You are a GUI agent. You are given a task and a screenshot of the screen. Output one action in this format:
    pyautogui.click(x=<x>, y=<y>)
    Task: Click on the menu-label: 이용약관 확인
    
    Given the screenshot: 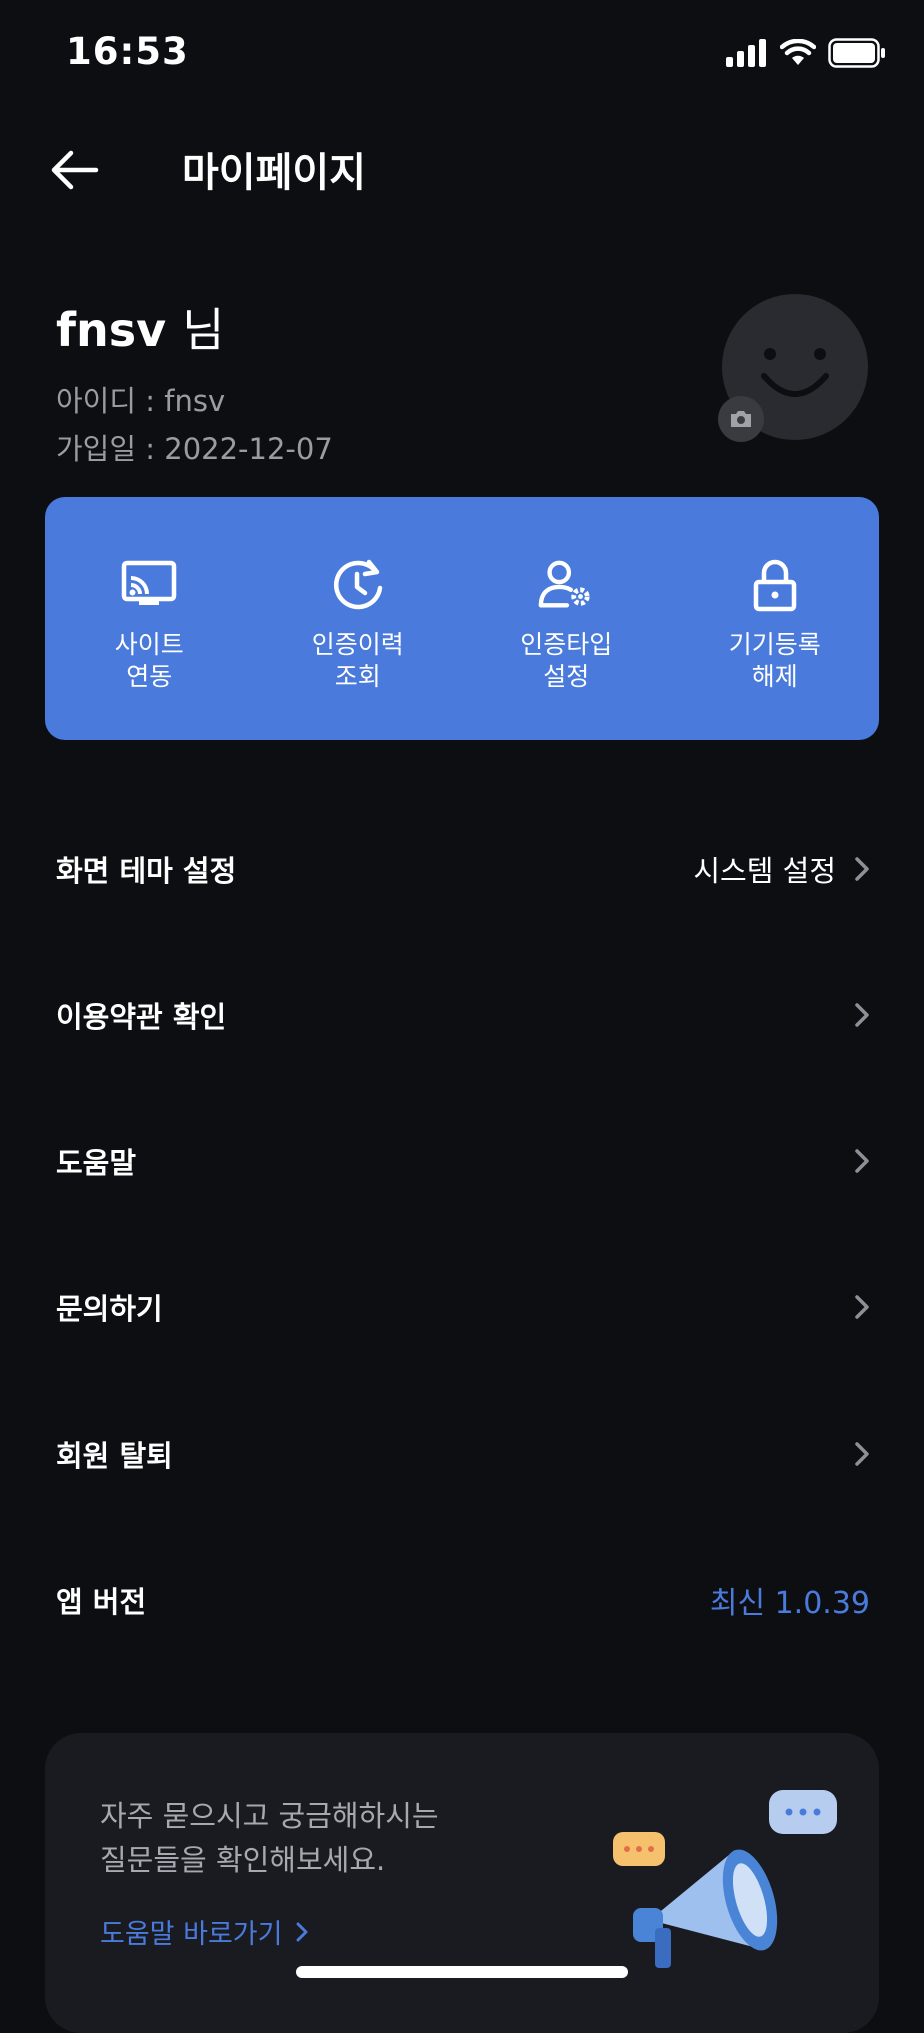 What is the action you would take?
    pyautogui.click(x=141, y=1017)
    